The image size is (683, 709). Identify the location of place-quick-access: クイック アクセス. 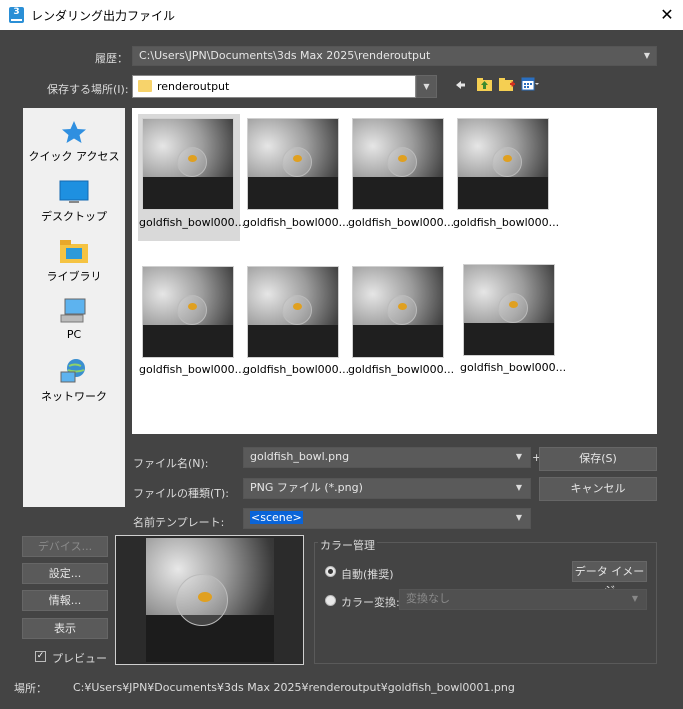
(74, 142).